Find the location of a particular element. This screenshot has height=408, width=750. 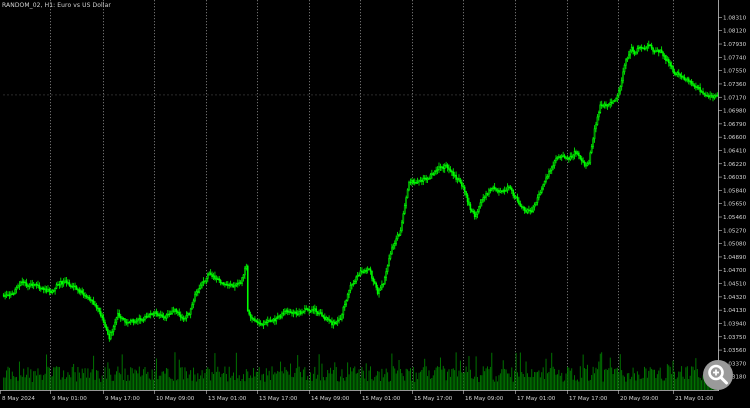

price-label: 1.06030 is located at coordinates (735, 178).